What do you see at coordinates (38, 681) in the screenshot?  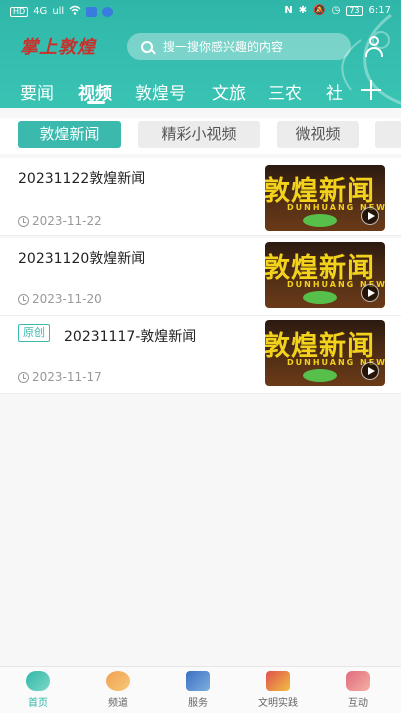 I see `home-icon` at bounding box center [38, 681].